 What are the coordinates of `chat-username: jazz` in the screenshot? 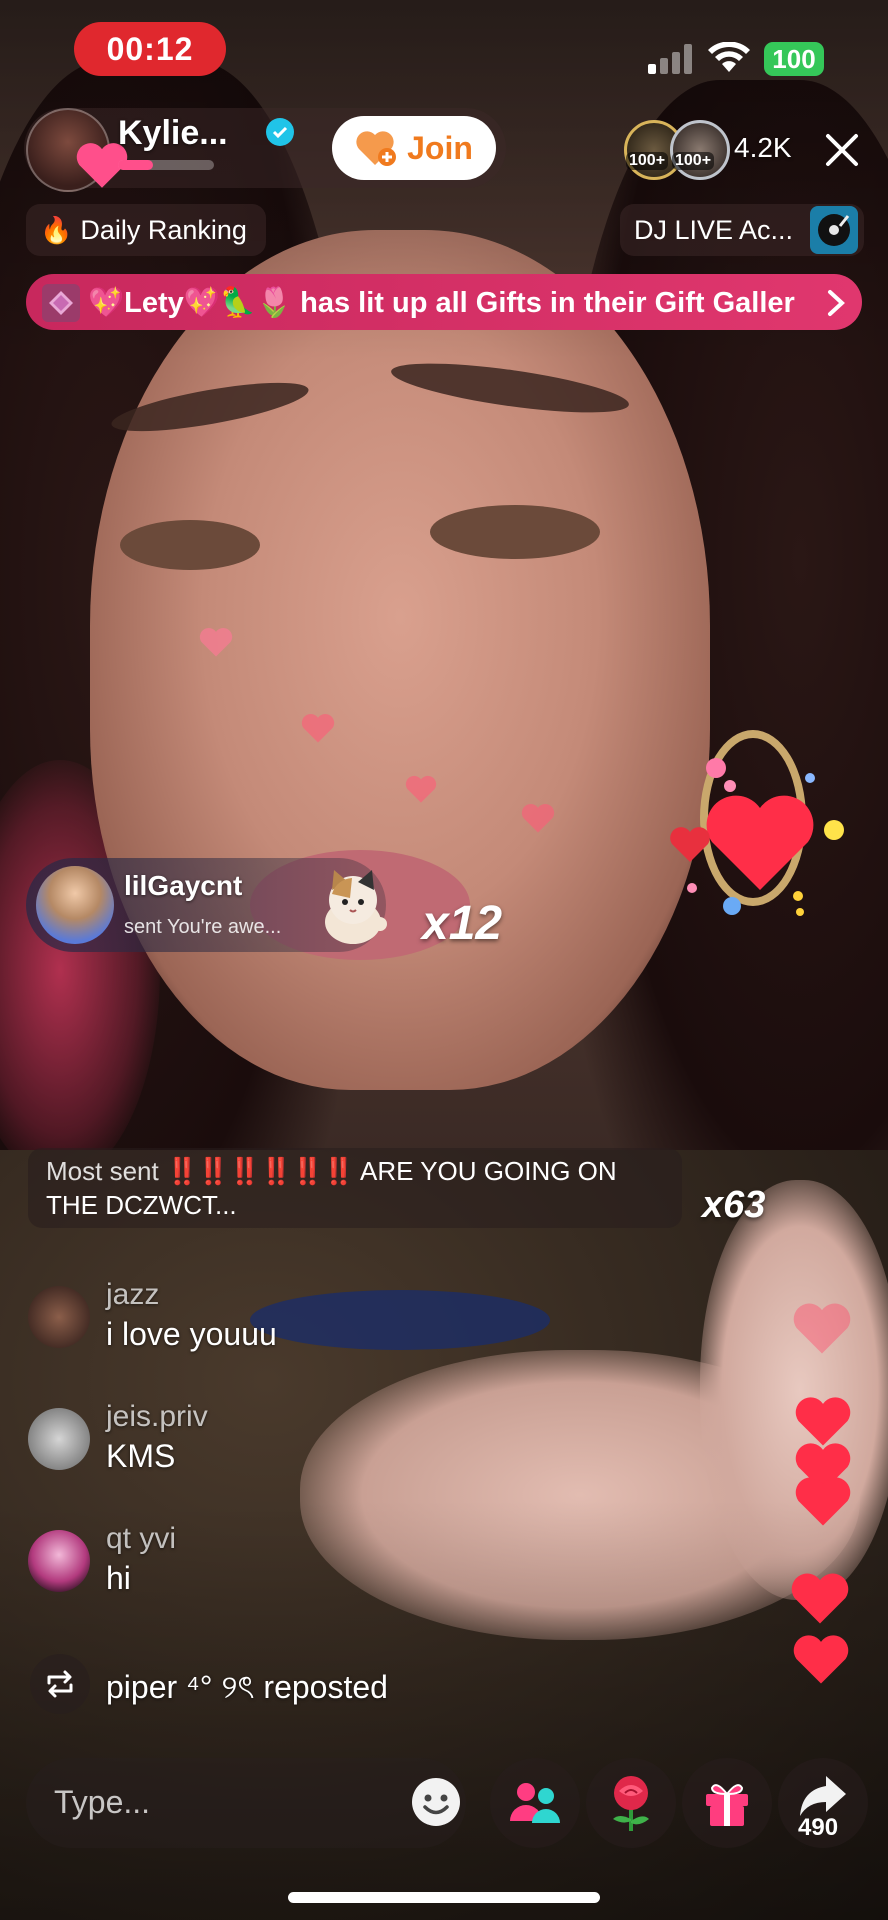 It's located at (133, 1294).